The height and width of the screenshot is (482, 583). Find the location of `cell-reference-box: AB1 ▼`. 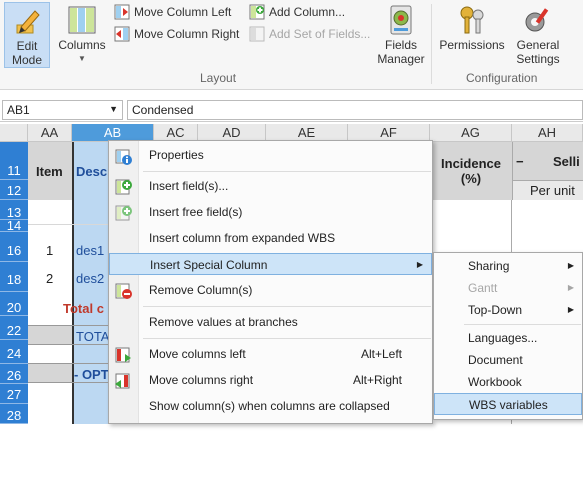

cell-reference-box: AB1 ▼ is located at coordinates (62, 110).